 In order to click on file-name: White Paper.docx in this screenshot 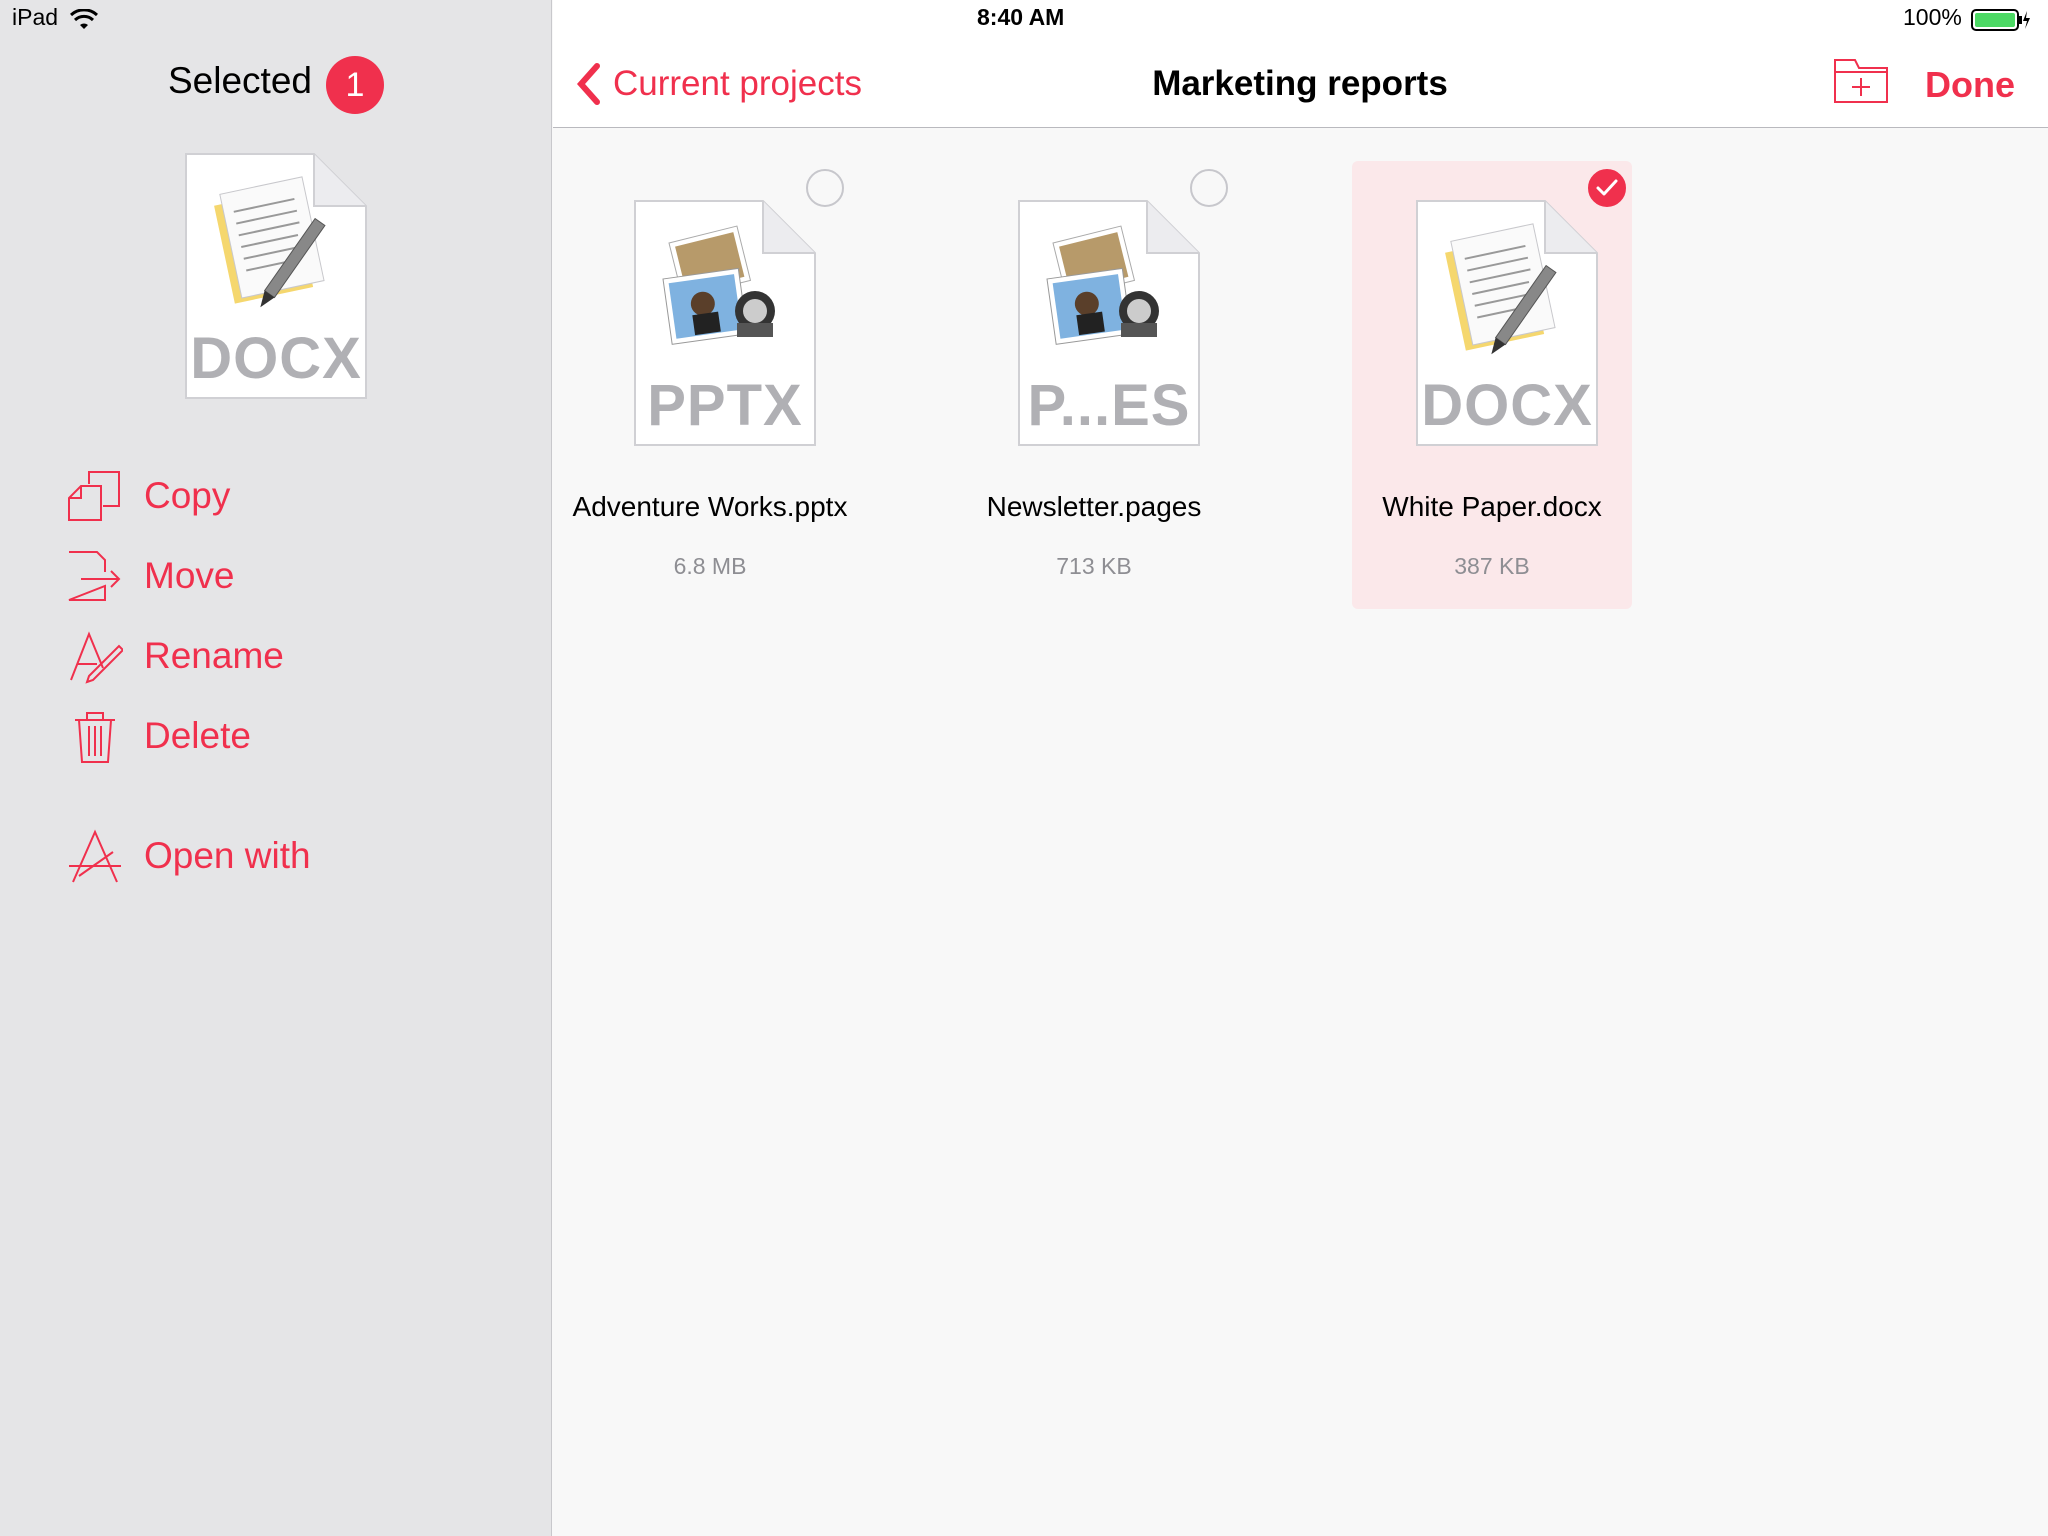, I will do `click(1492, 506)`.